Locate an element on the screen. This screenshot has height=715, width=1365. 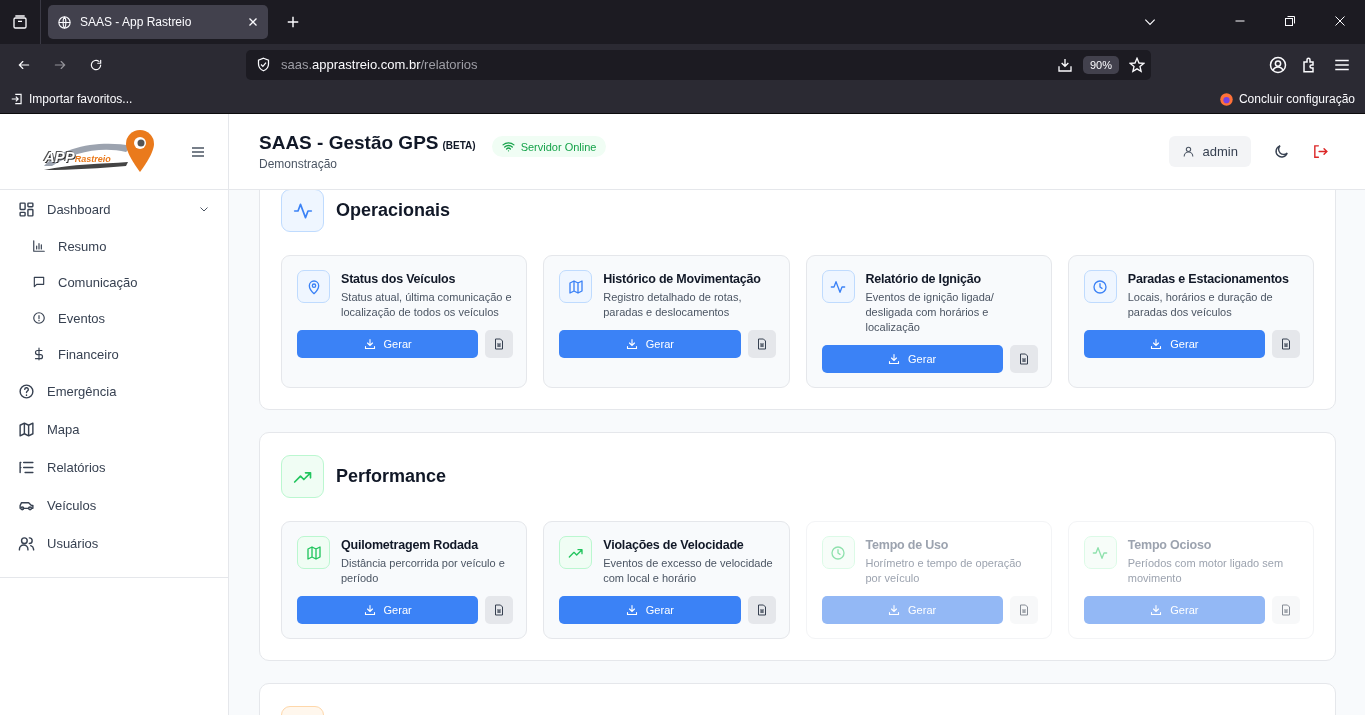
subtitle: Demonstração is located at coordinates (299, 164).